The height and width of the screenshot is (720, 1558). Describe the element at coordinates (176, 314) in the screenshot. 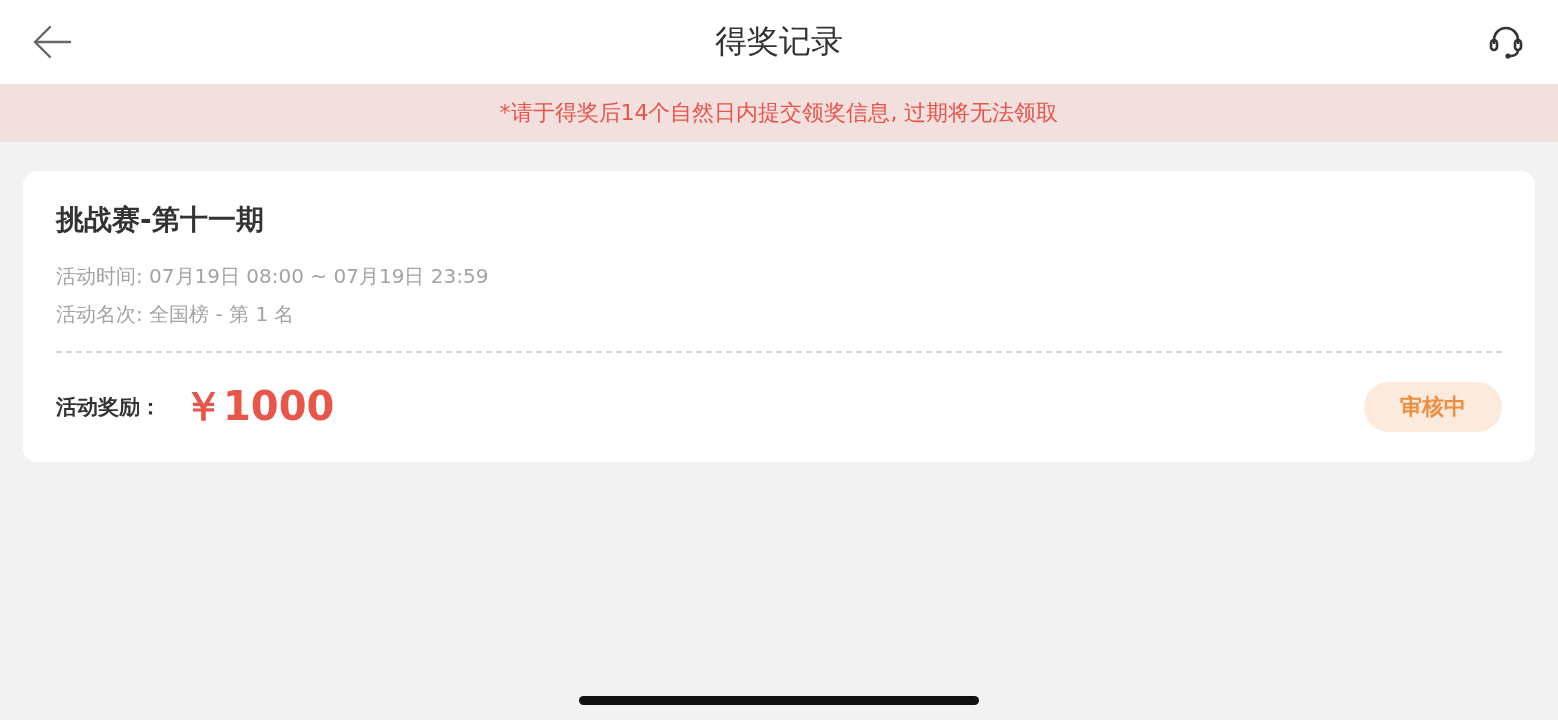

I see `event-rank: 活动名次: 全国榜 - 第 1 名` at that location.